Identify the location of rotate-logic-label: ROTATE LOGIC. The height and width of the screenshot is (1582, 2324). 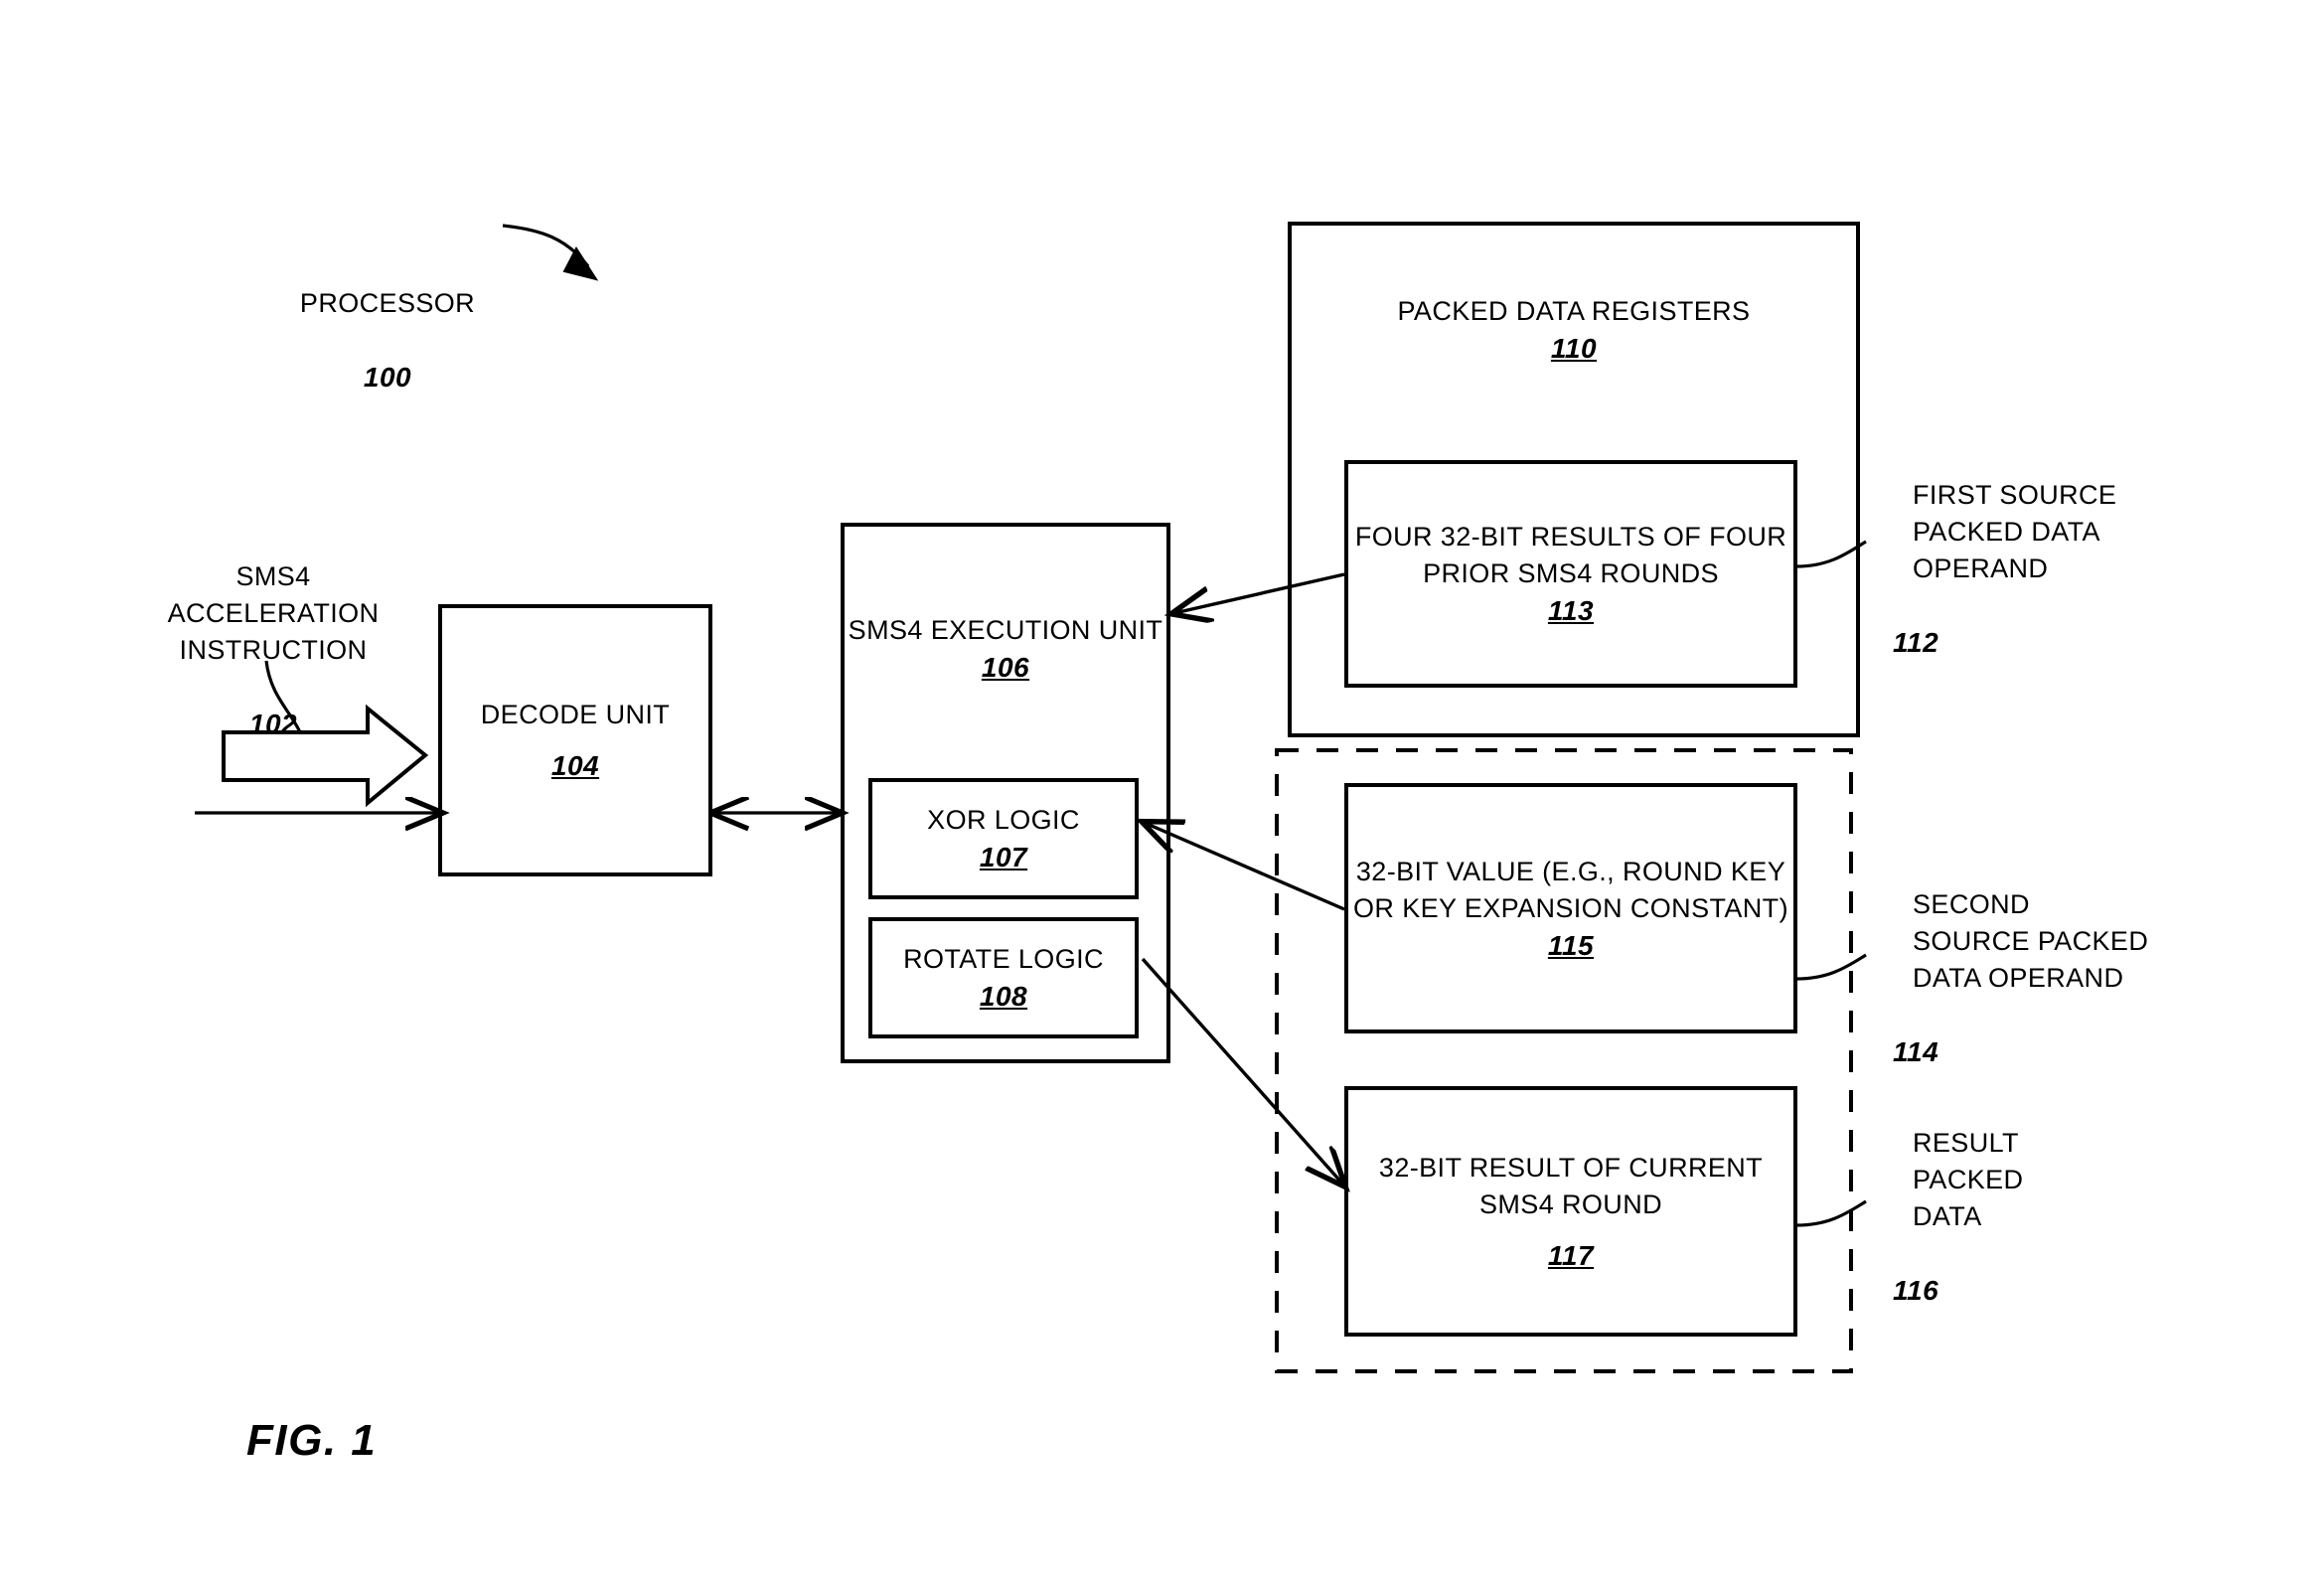
(1003, 959).